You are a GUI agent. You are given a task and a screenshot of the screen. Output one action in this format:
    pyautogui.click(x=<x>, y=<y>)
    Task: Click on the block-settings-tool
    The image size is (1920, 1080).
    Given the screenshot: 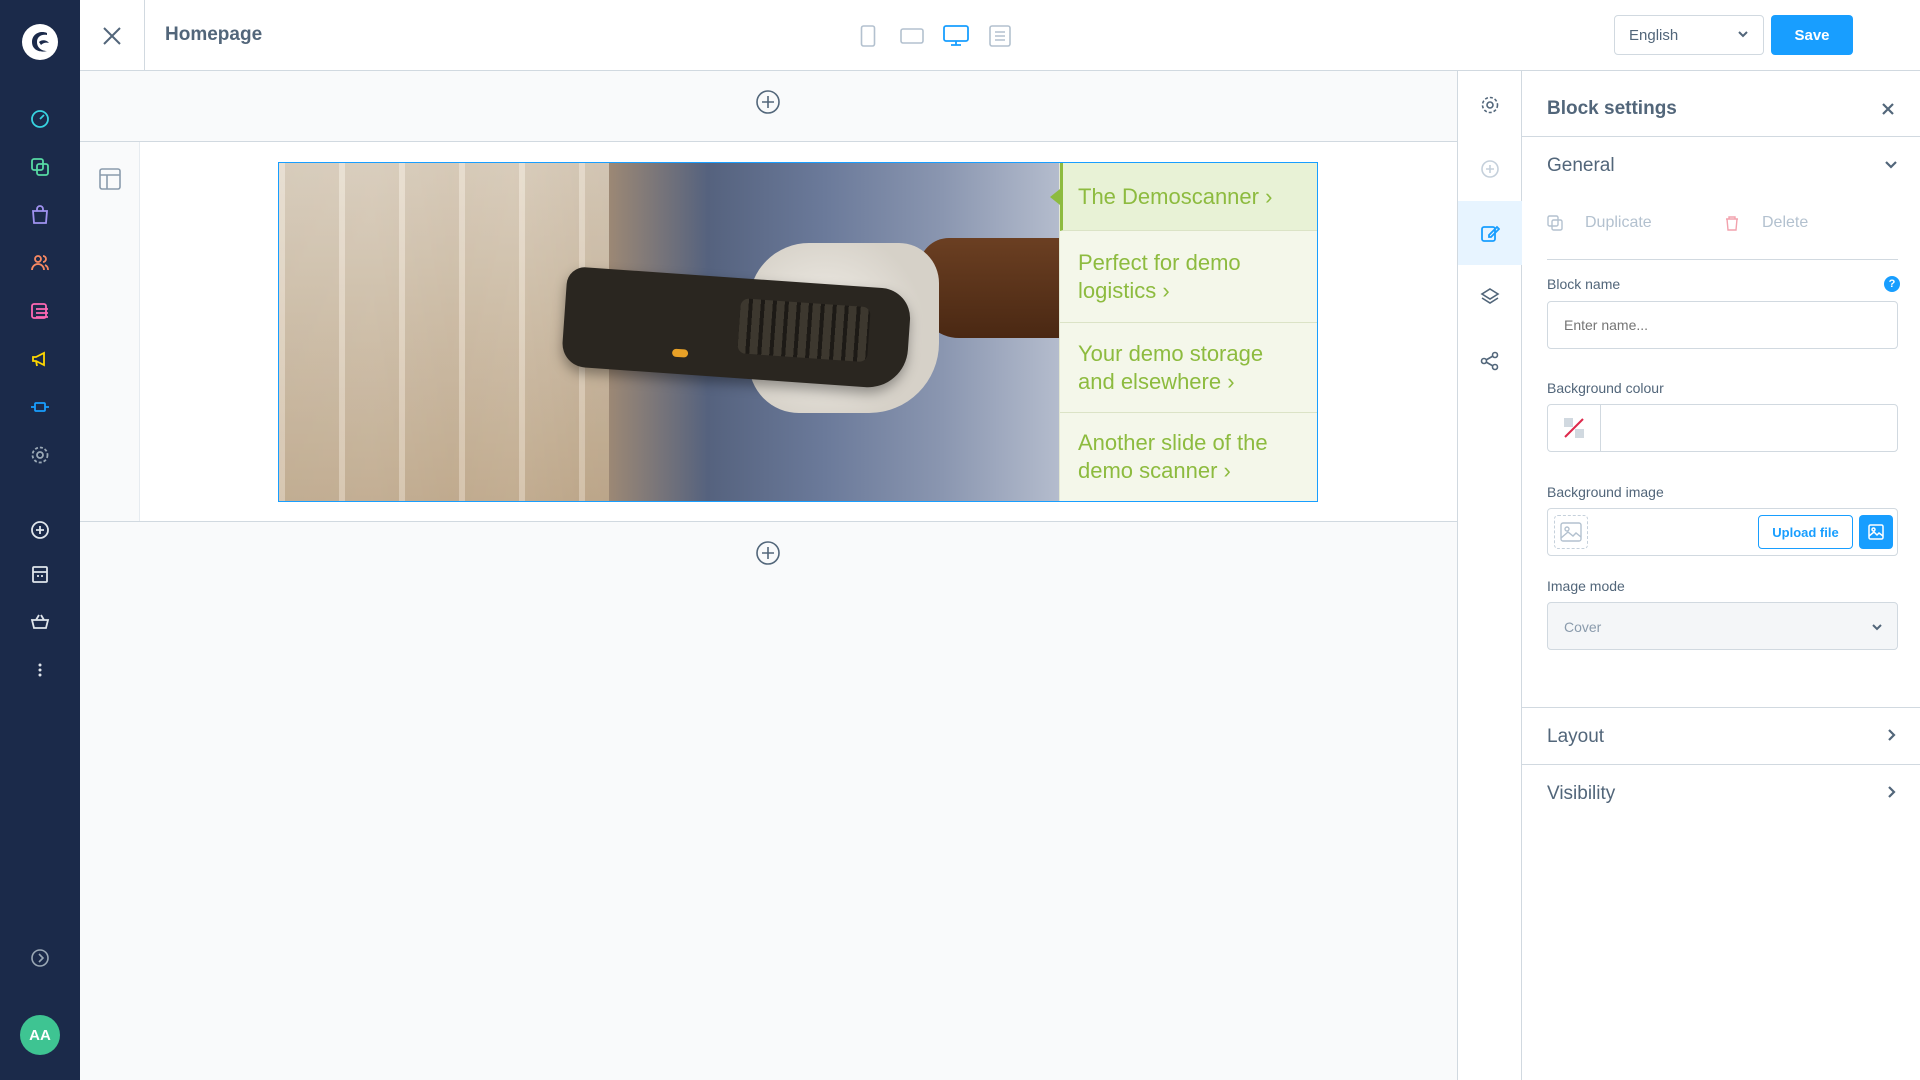 What is the action you would take?
    pyautogui.click(x=1490, y=233)
    